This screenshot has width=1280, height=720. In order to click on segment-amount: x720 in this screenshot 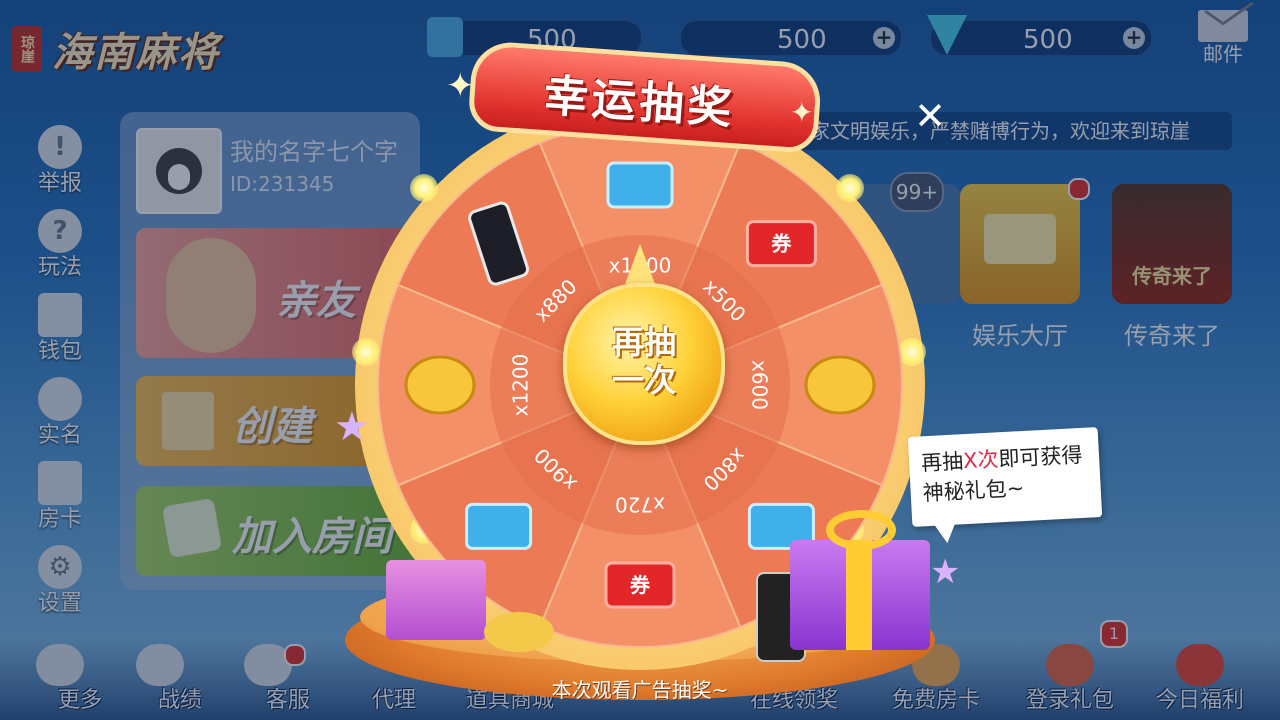, I will do `click(640, 505)`.